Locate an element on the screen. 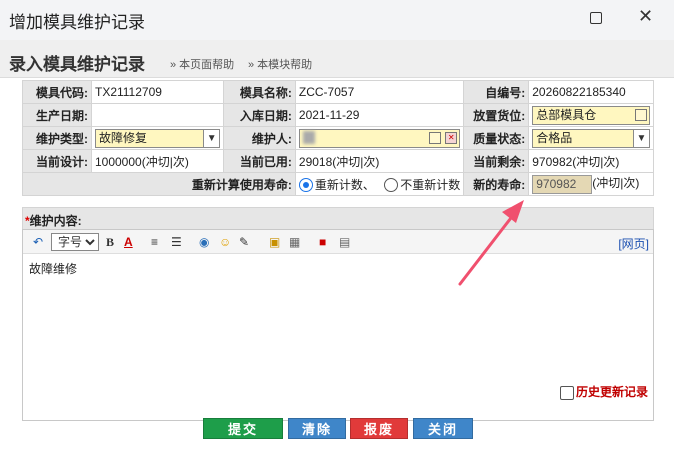  globe-icon: ◉ is located at coordinates (204, 242).